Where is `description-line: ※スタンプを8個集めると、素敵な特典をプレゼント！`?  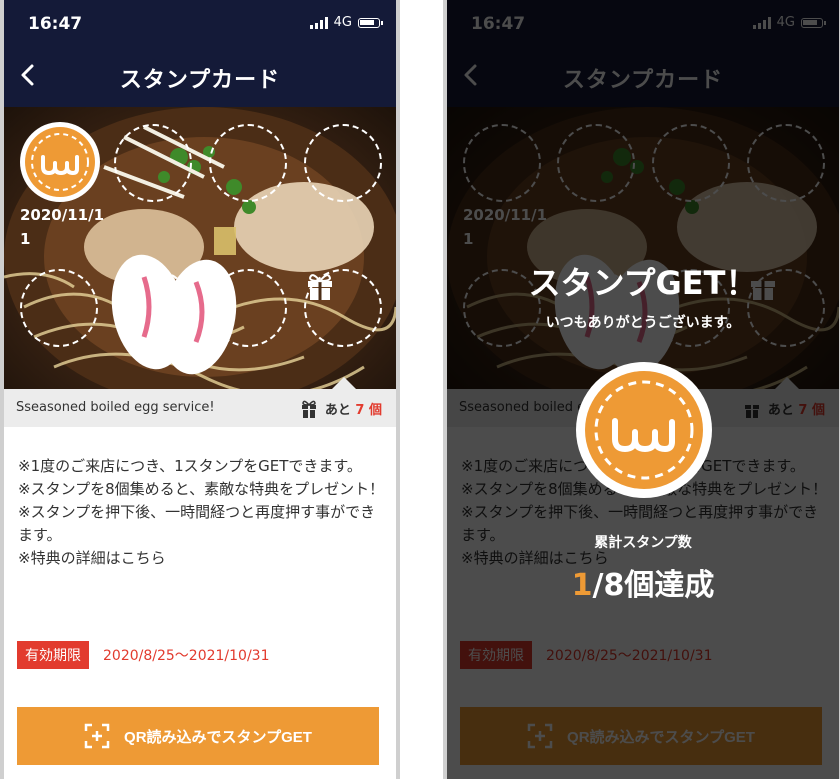
description-line: ※スタンプを8個集めると、素敵な特典をプレゼント！ is located at coordinates (201, 489).